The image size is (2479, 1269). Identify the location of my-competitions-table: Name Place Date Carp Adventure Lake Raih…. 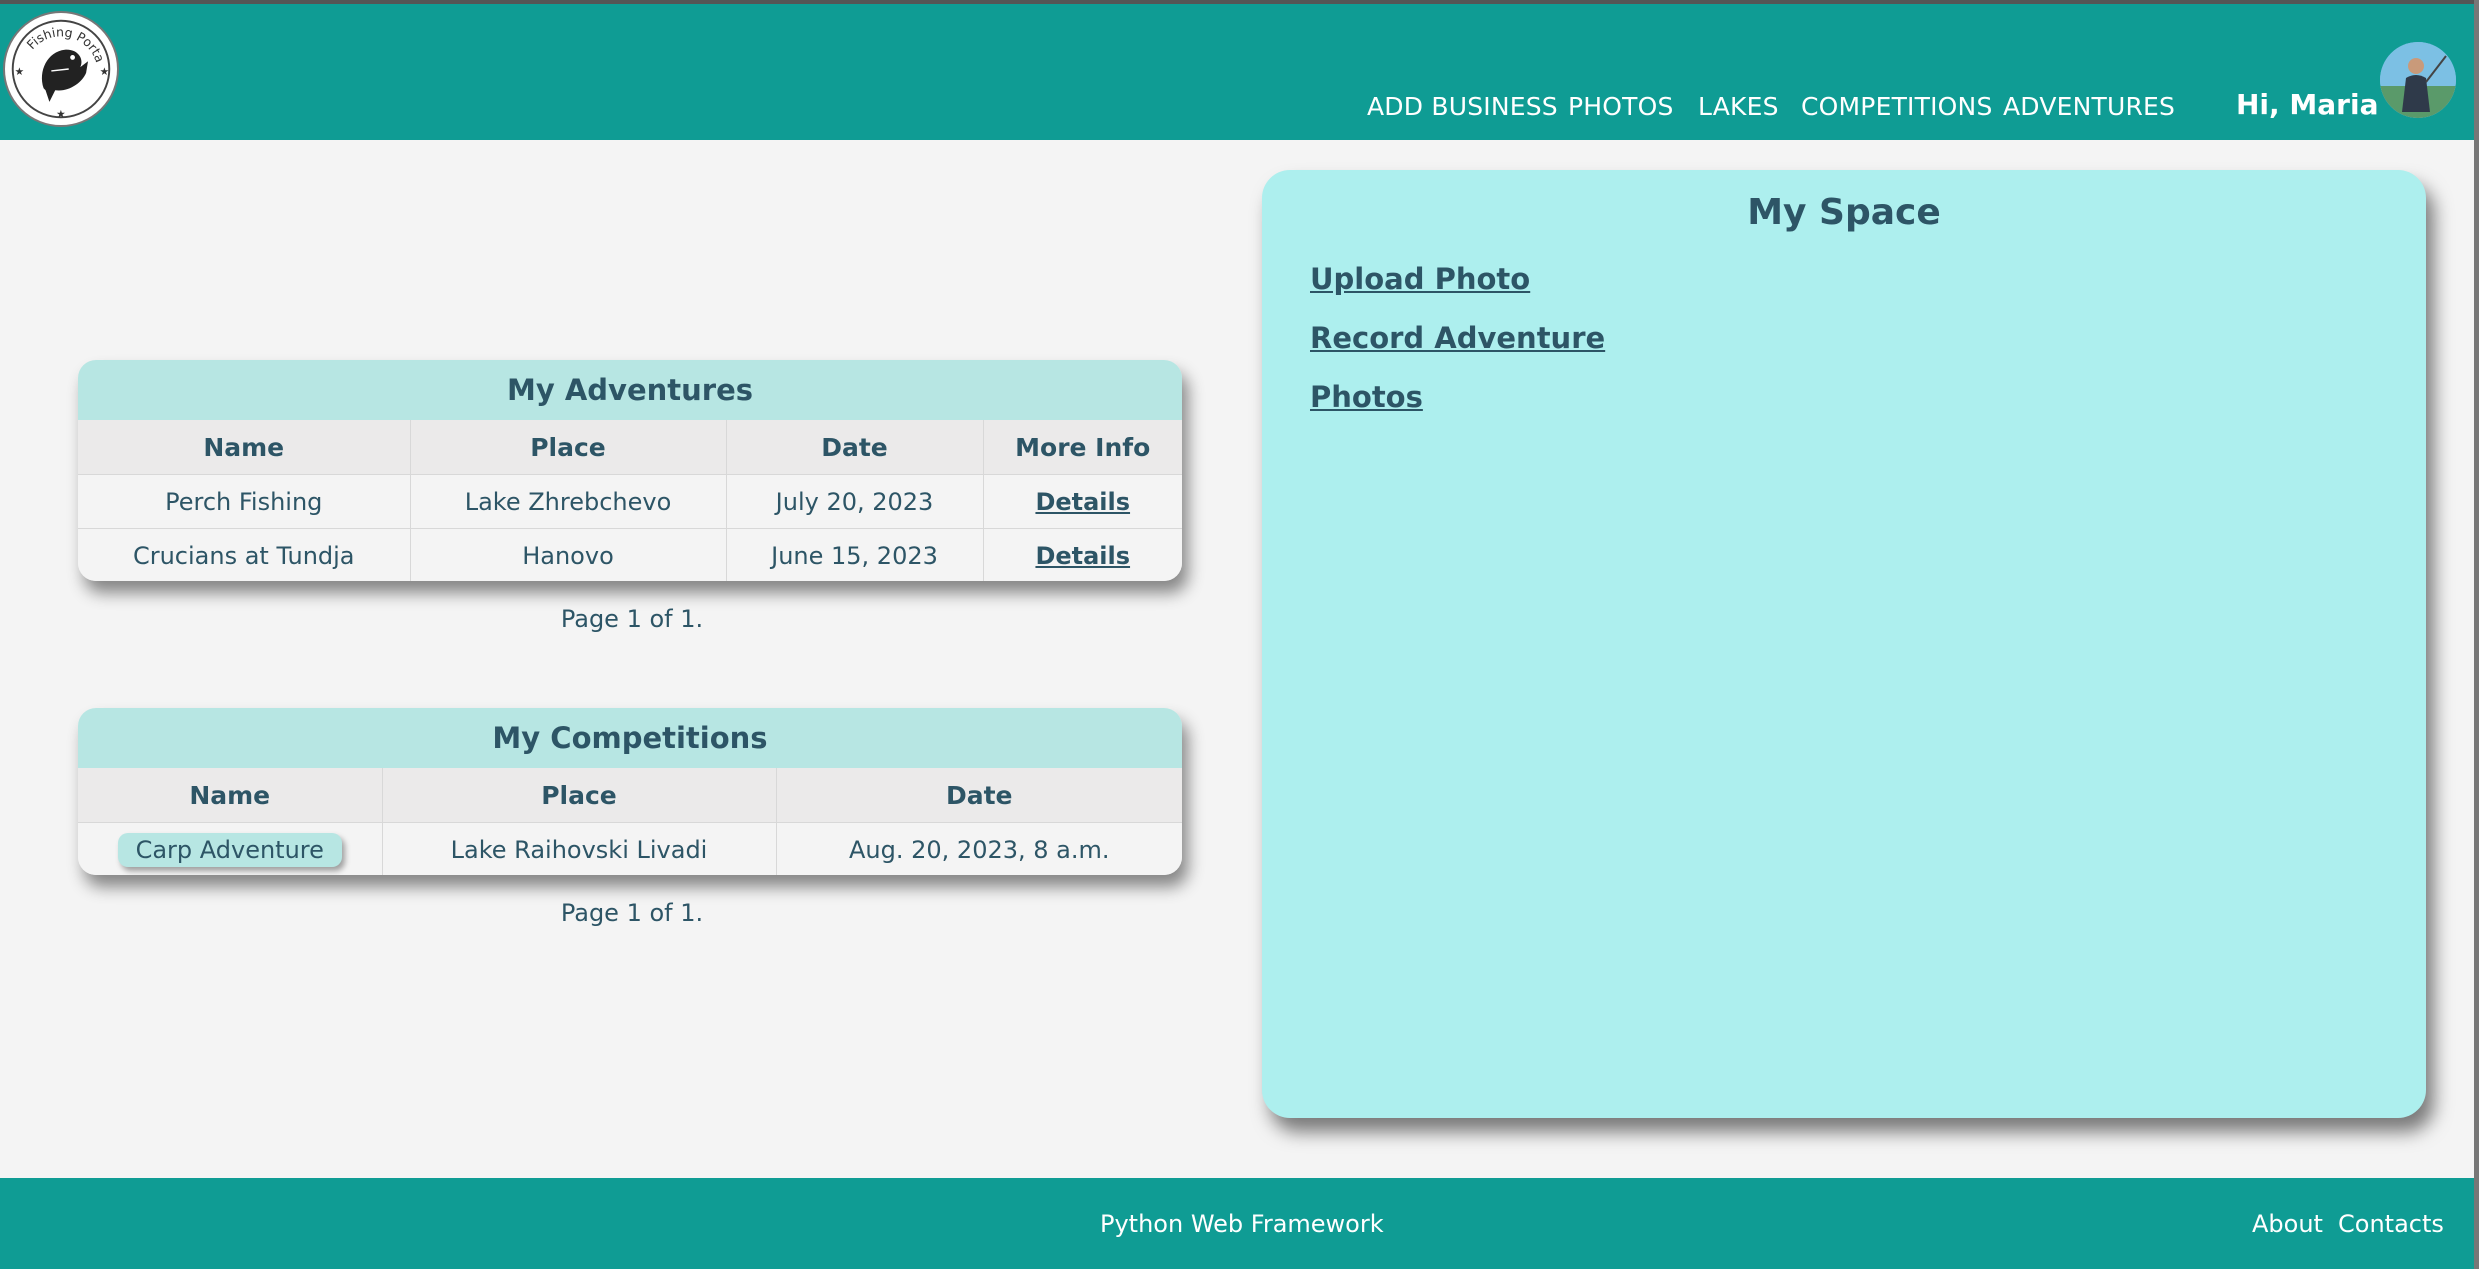
(630, 821).